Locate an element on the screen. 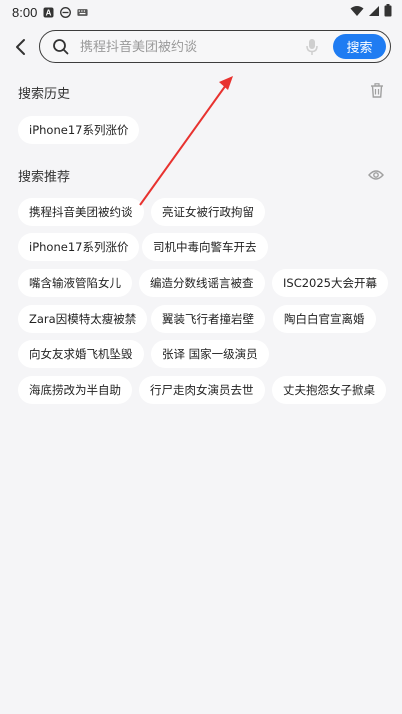  trash-icon is located at coordinates (377, 92).